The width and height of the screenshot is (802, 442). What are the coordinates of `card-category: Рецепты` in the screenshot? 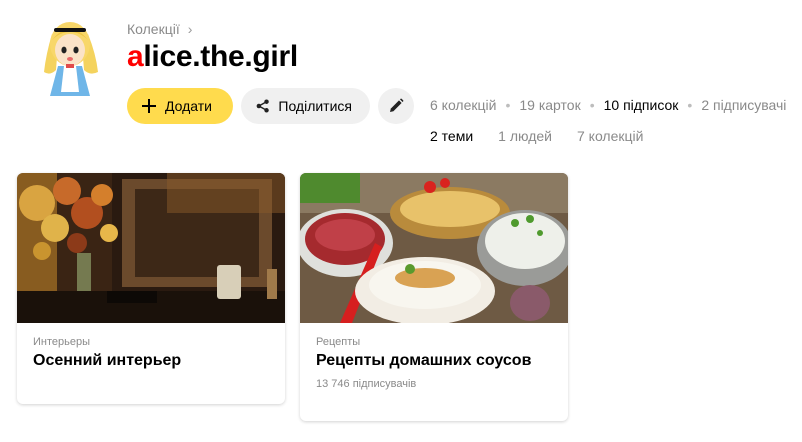 It's located at (338, 342).